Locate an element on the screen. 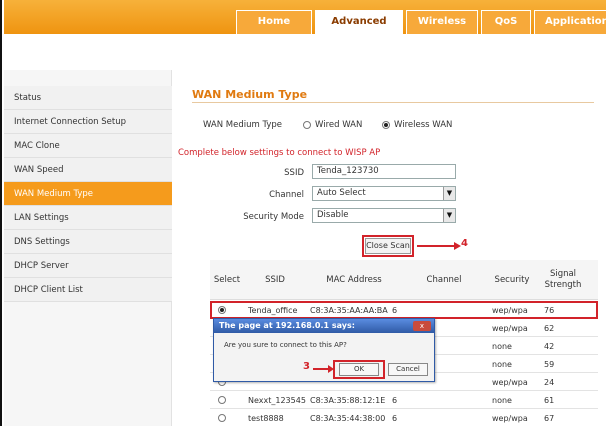 This screenshot has height=426, width=606. top-nav-bar: Home Advanced Wireless QoS Applications is located at coordinates (305, 17).